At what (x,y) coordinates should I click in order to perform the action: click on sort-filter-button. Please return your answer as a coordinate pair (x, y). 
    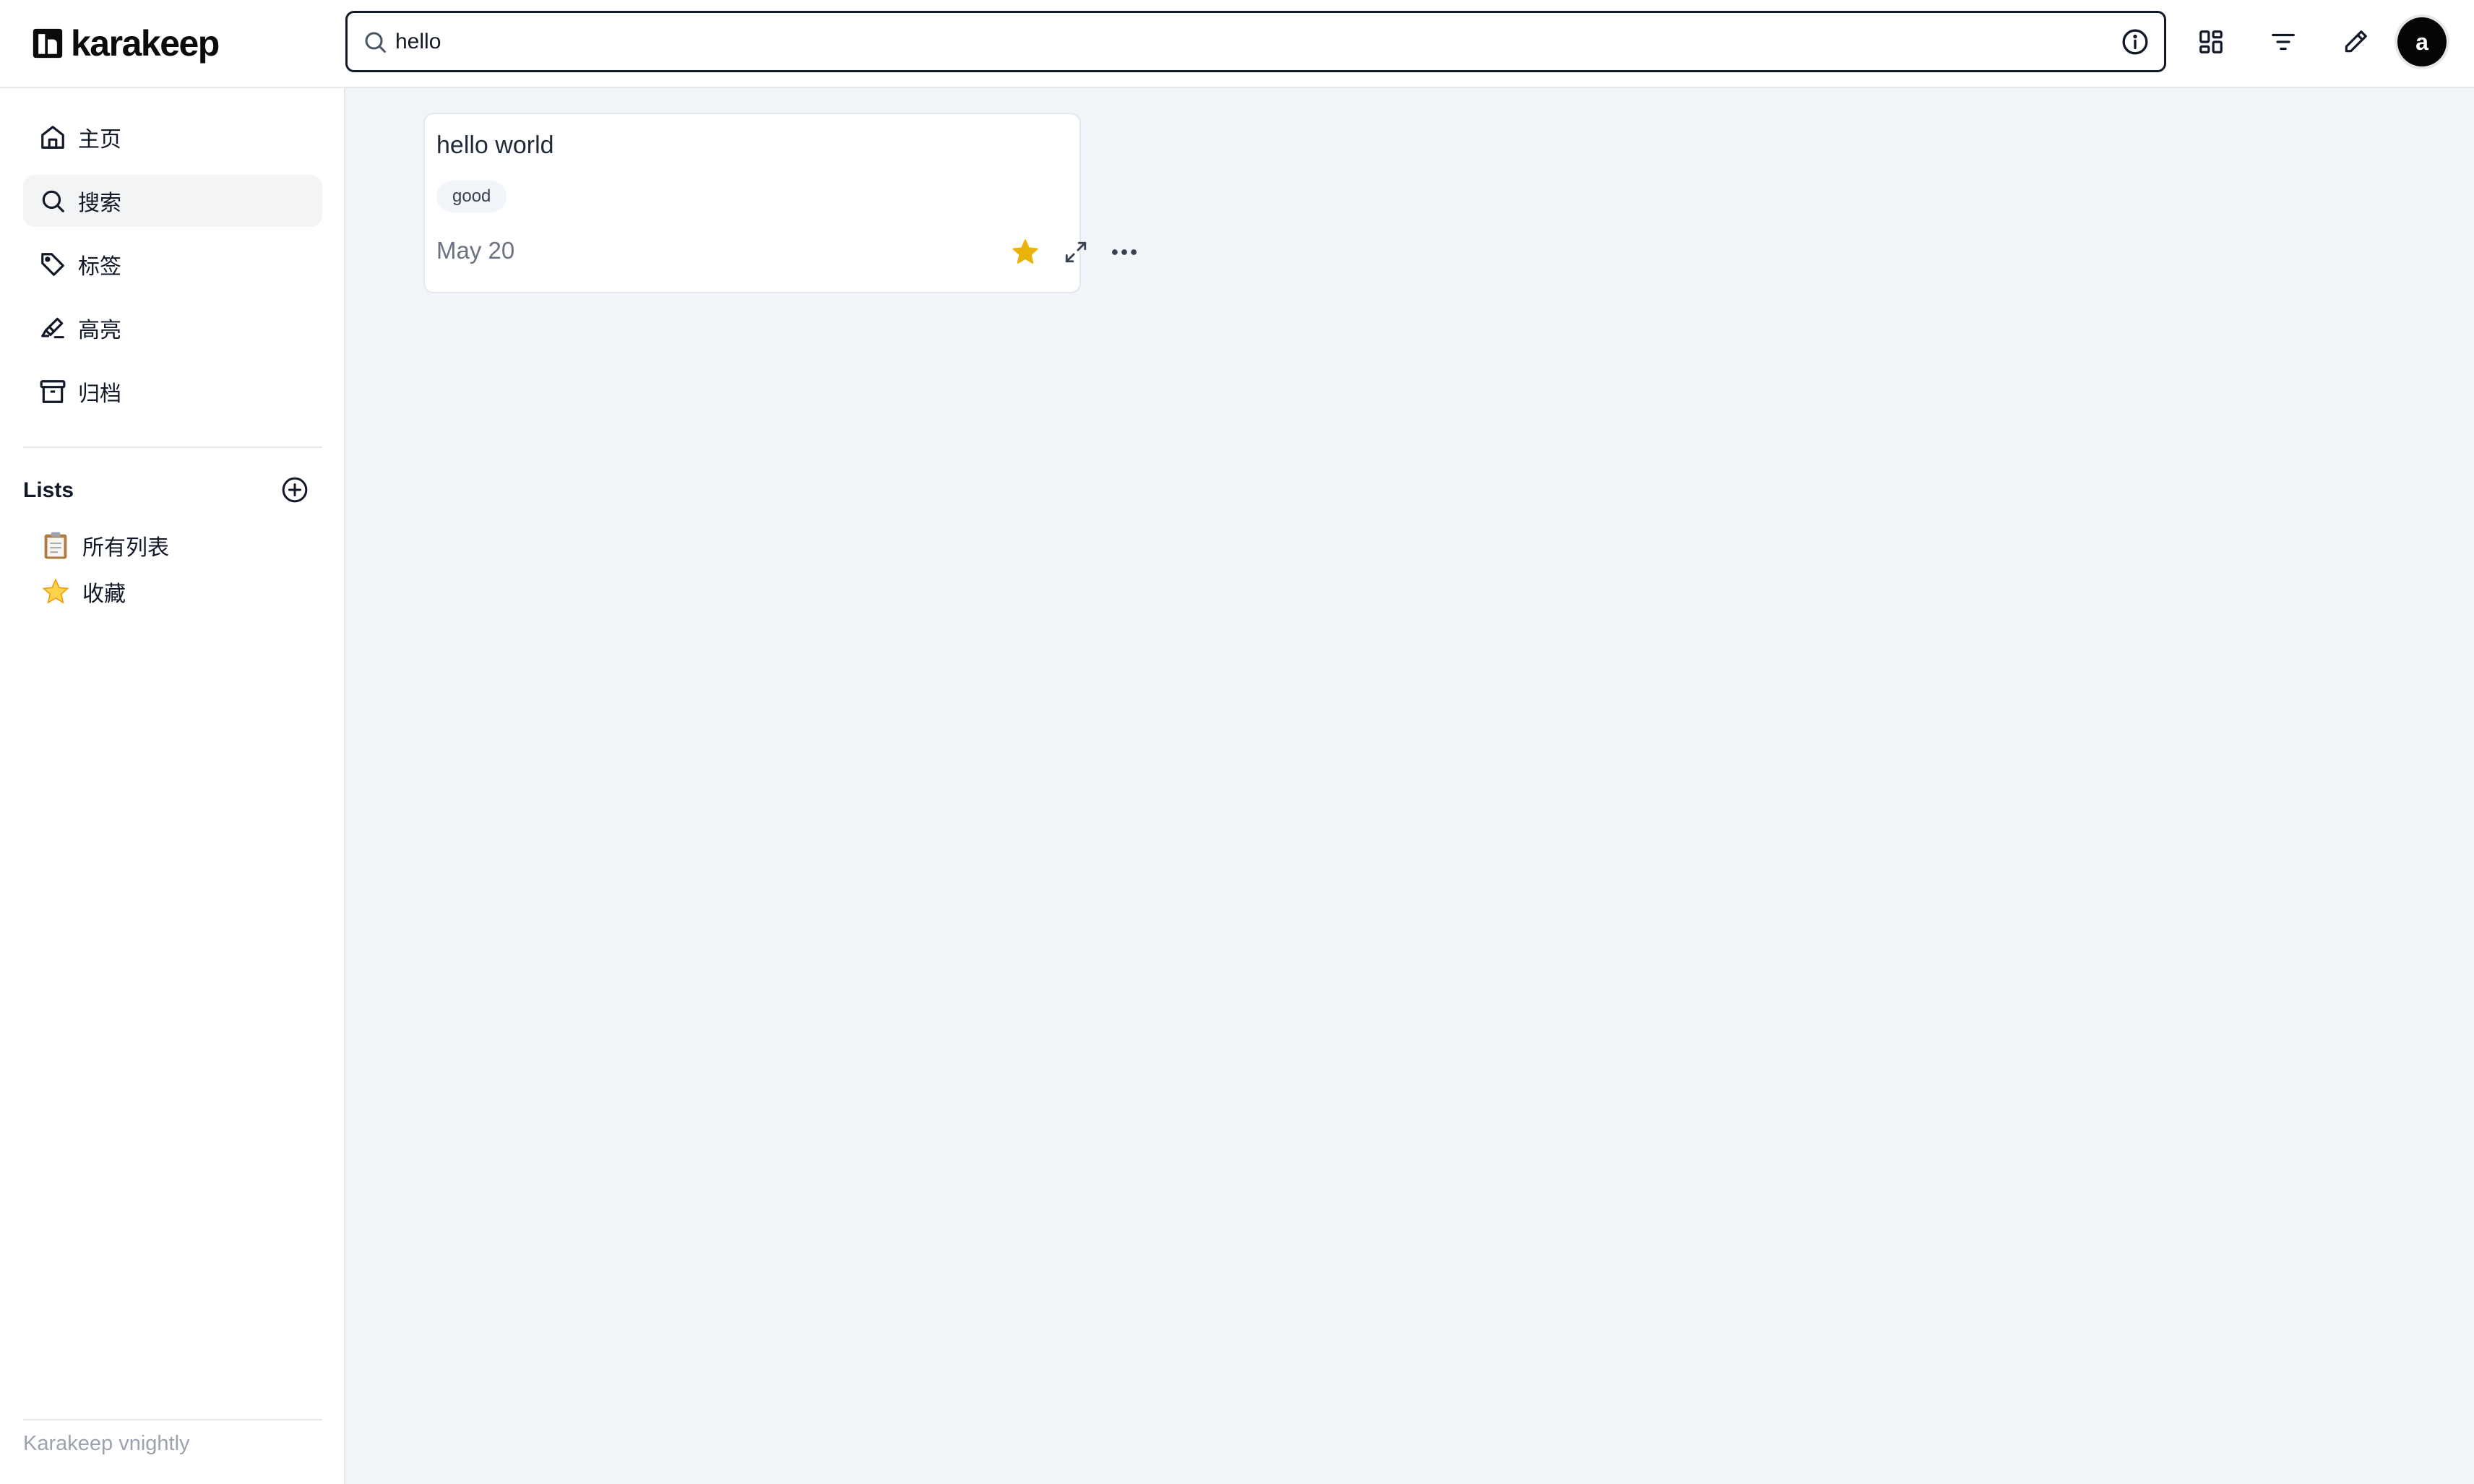
    Looking at the image, I should click on (2283, 42).